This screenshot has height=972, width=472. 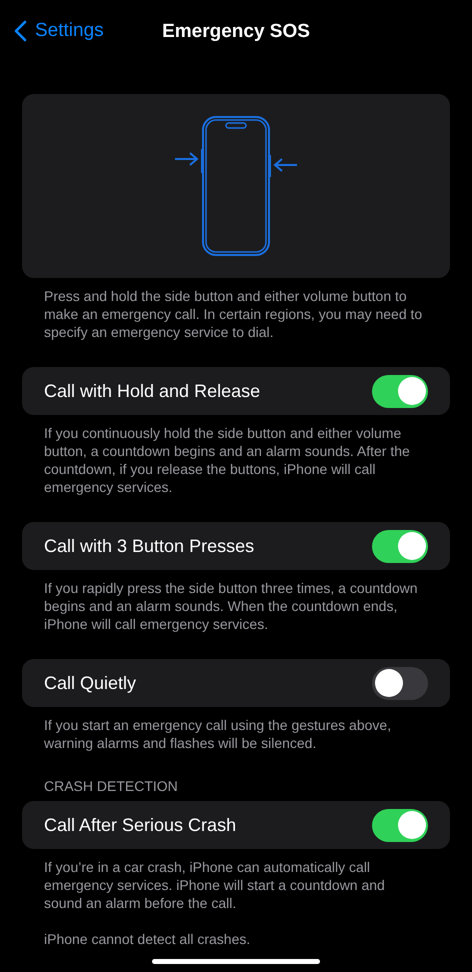 I want to click on footer-text: If you start an emergency call using the gestures above, warning alarms and flashes will be silenced., so click(x=217, y=734).